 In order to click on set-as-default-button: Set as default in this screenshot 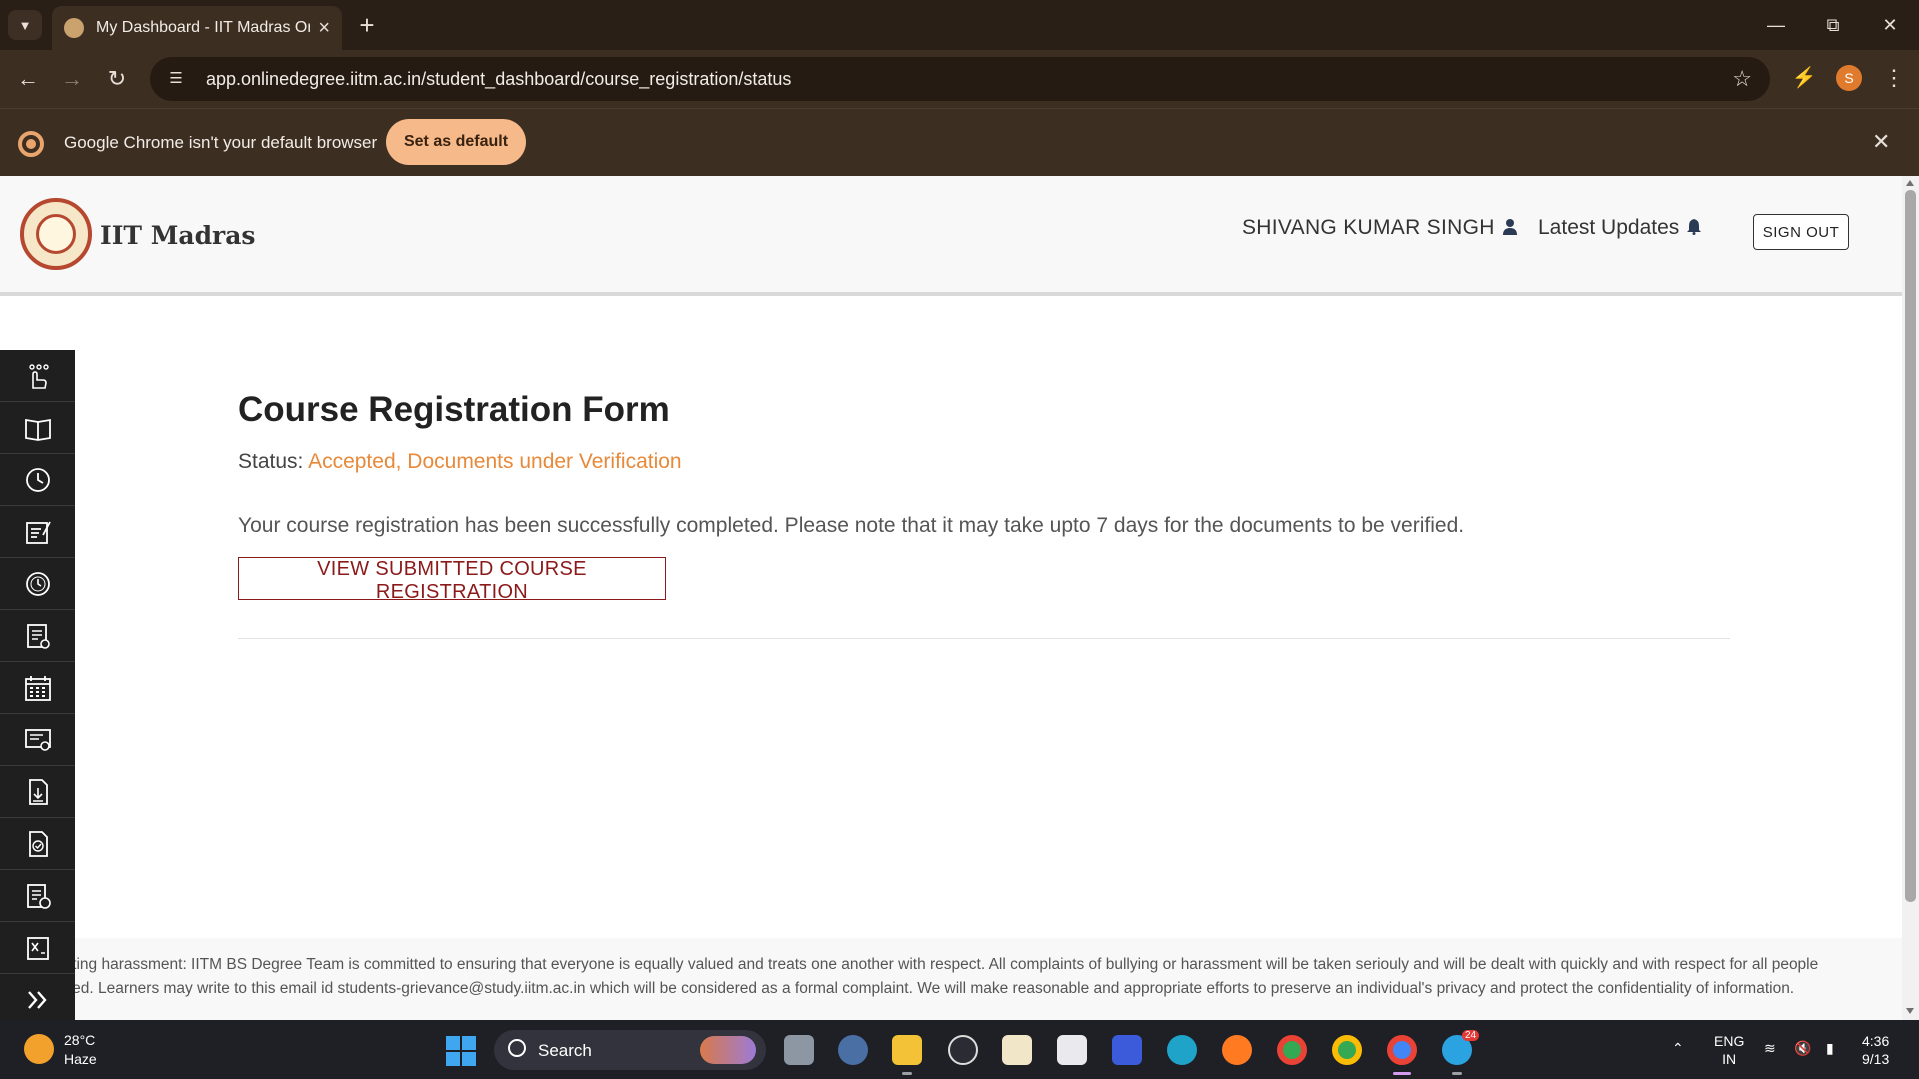, I will do `click(456, 142)`.